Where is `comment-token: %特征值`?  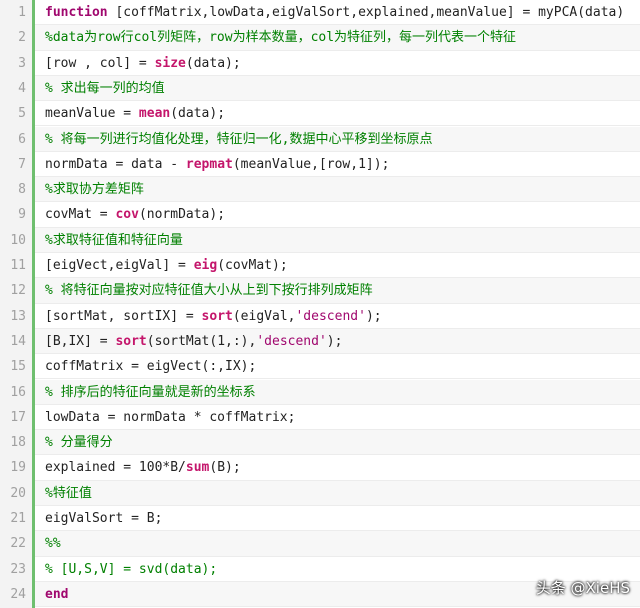
comment-token: %特征值 is located at coordinates (68, 493).